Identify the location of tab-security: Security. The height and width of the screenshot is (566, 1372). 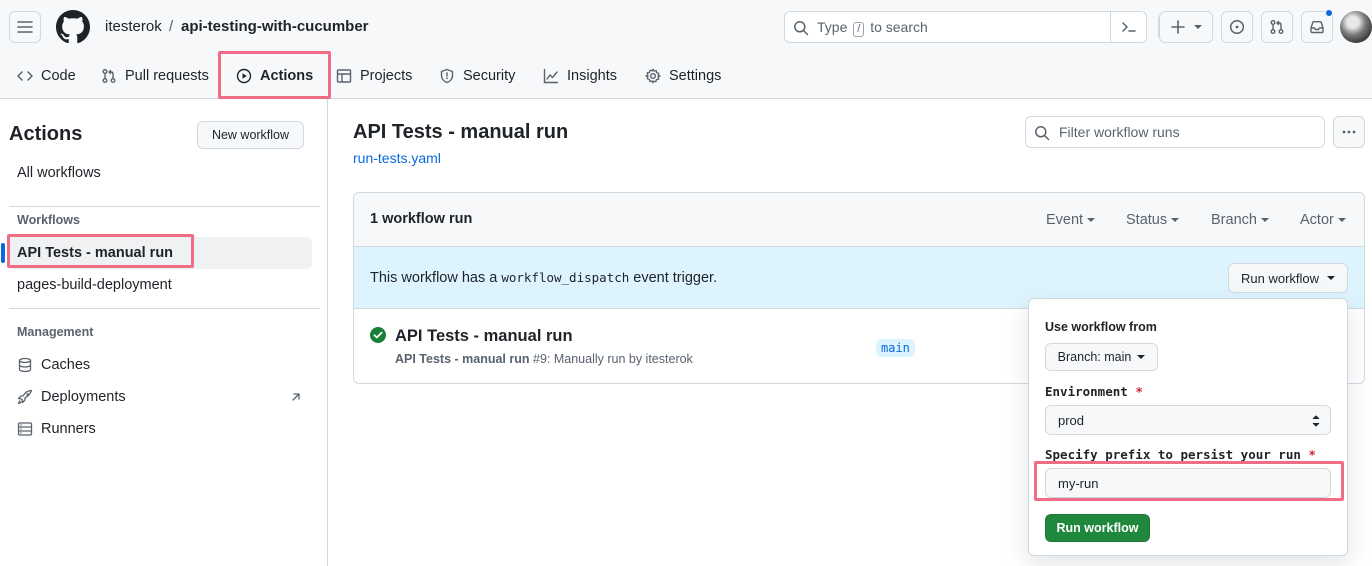
(477, 76).